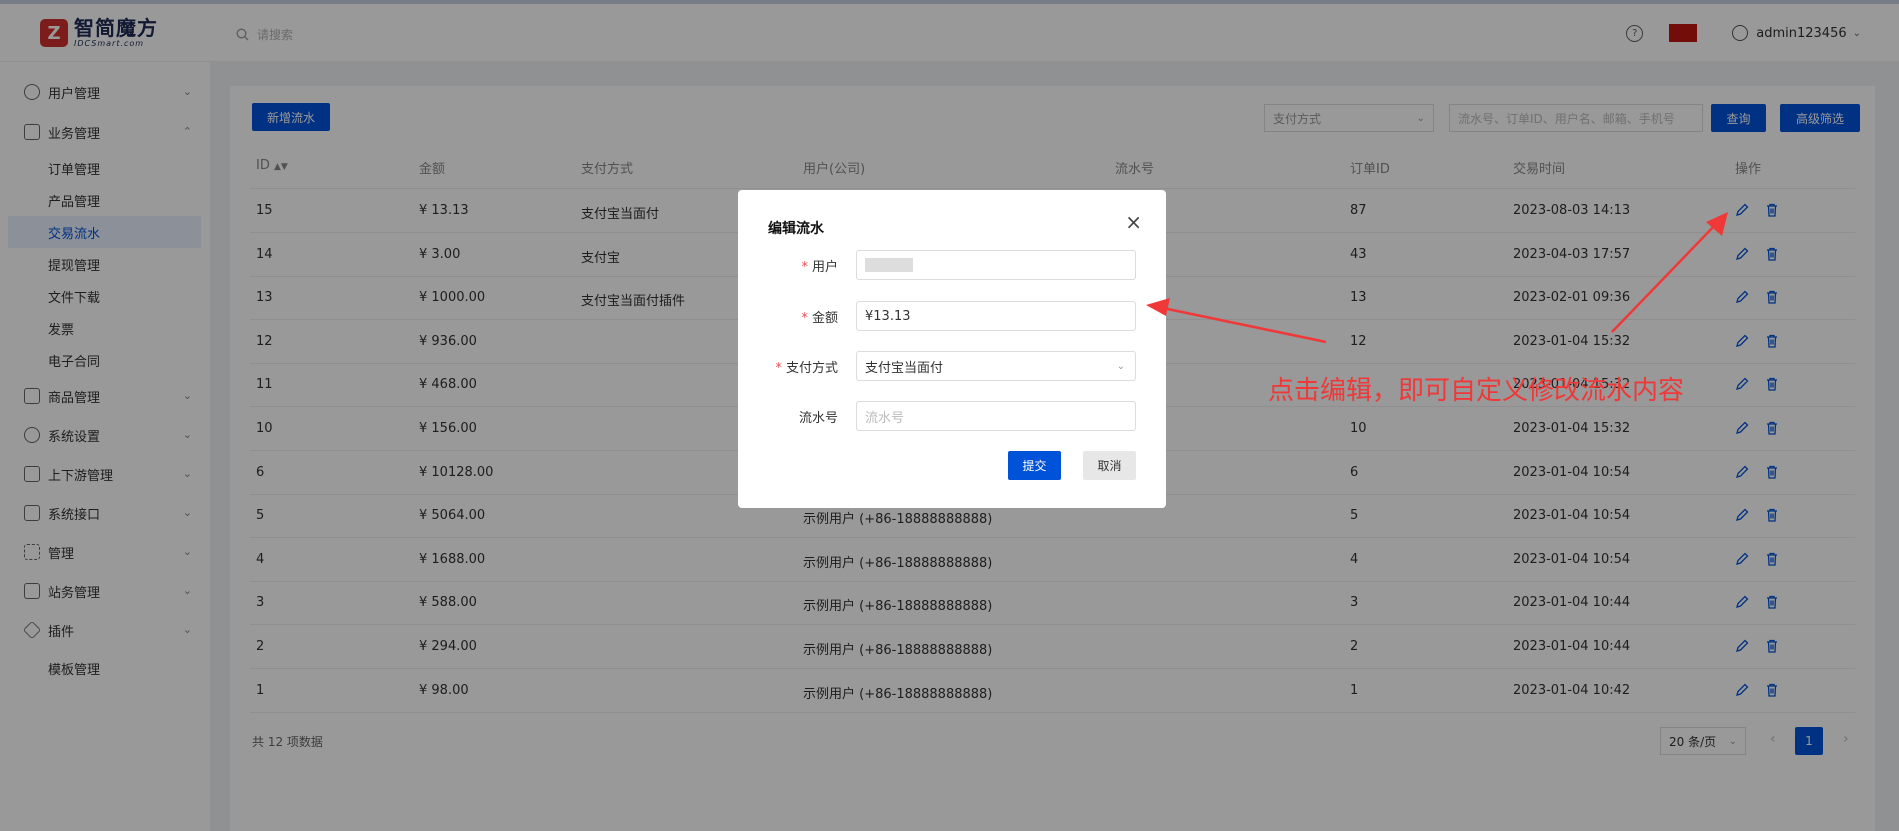 This screenshot has height=831, width=1899. What do you see at coordinates (1158, 307) in the screenshot?
I see `annotation-arrowhead` at bounding box center [1158, 307].